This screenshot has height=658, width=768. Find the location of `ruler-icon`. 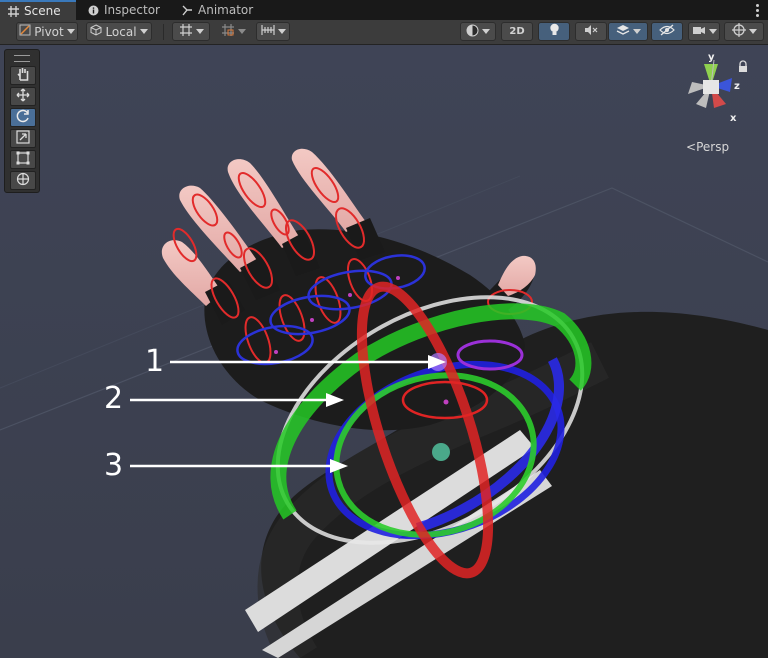

ruler-icon is located at coordinates (267, 31).